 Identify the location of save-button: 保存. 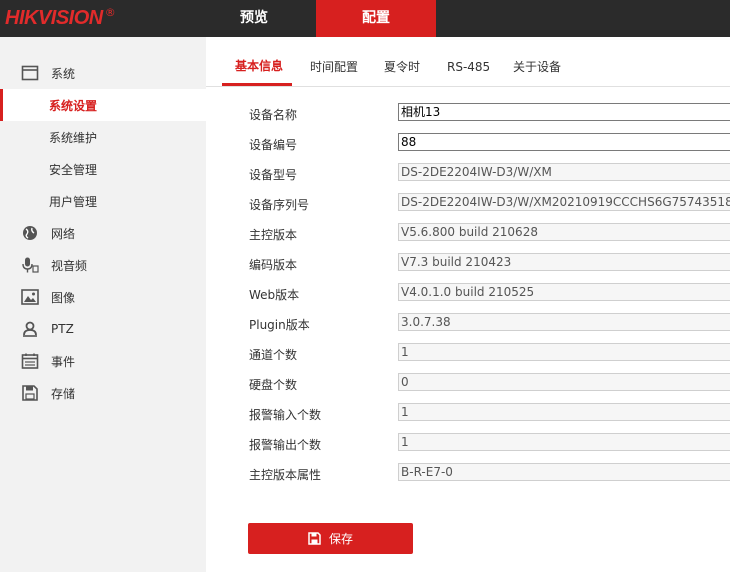
(330, 538).